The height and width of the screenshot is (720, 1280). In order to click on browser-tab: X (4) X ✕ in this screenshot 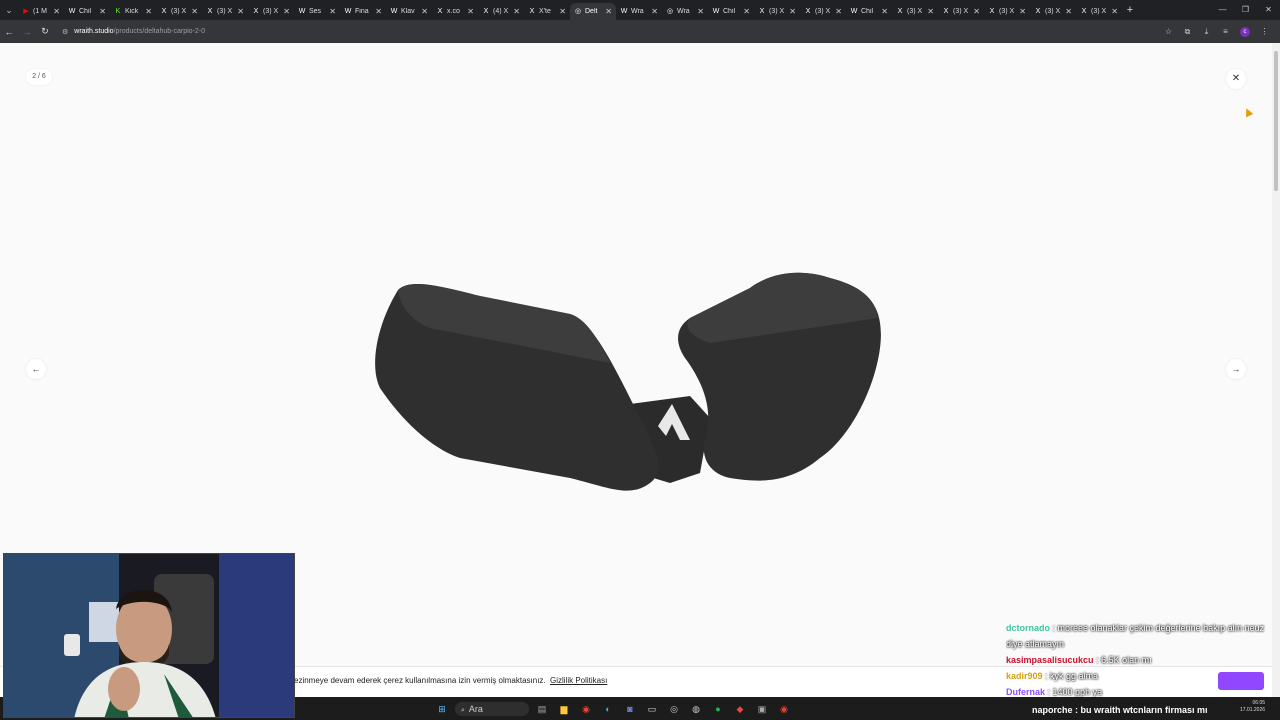, I will do `click(501, 11)`.